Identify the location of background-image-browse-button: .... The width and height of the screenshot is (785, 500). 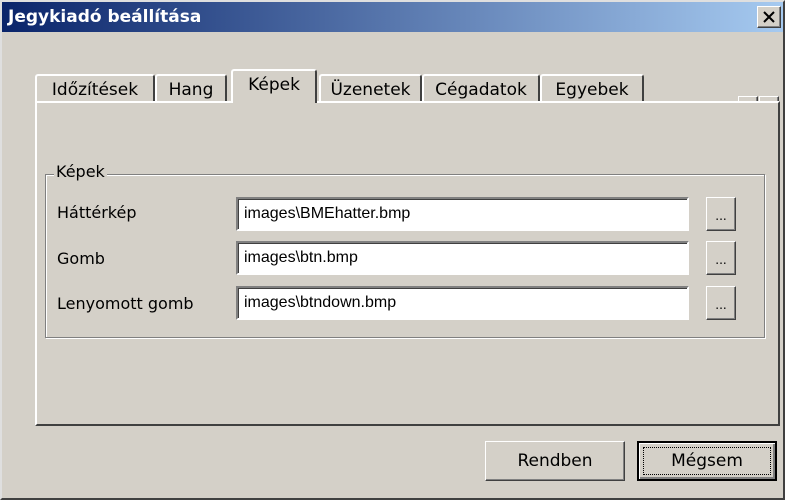
(721, 214).